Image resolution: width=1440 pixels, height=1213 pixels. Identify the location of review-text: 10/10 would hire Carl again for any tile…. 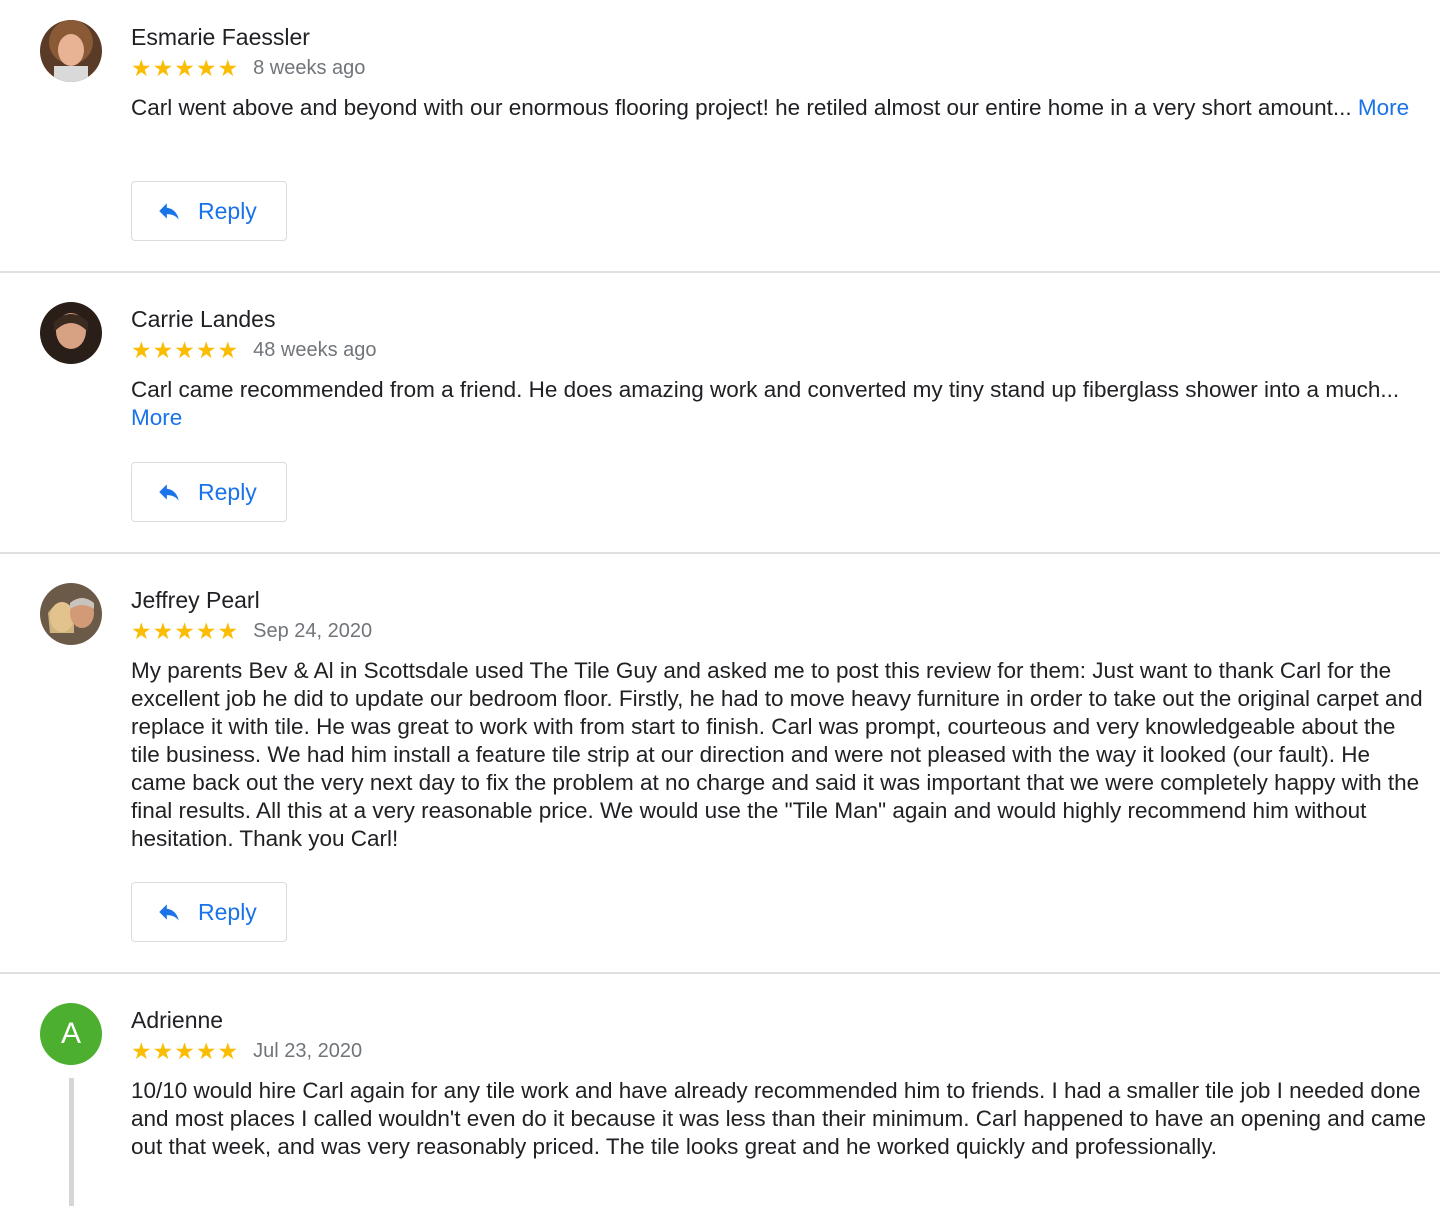
(779, 1118).